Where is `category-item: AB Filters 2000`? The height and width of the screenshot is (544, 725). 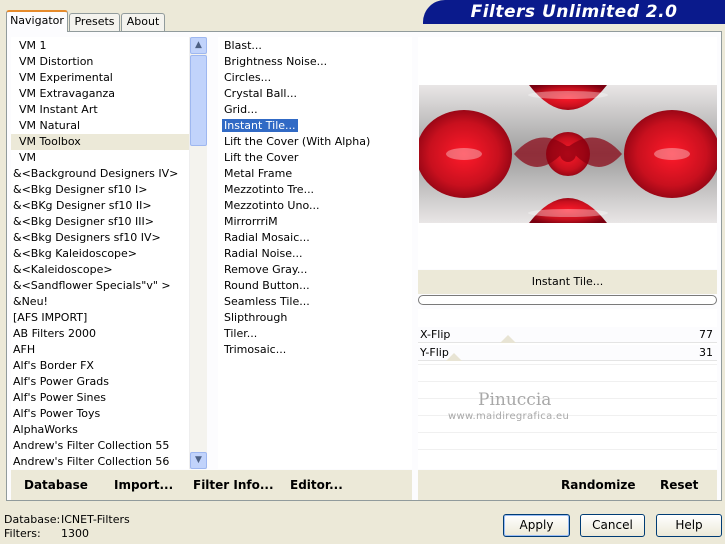
category-item: AB Filters 2000 is located at coordinates (100, 334).